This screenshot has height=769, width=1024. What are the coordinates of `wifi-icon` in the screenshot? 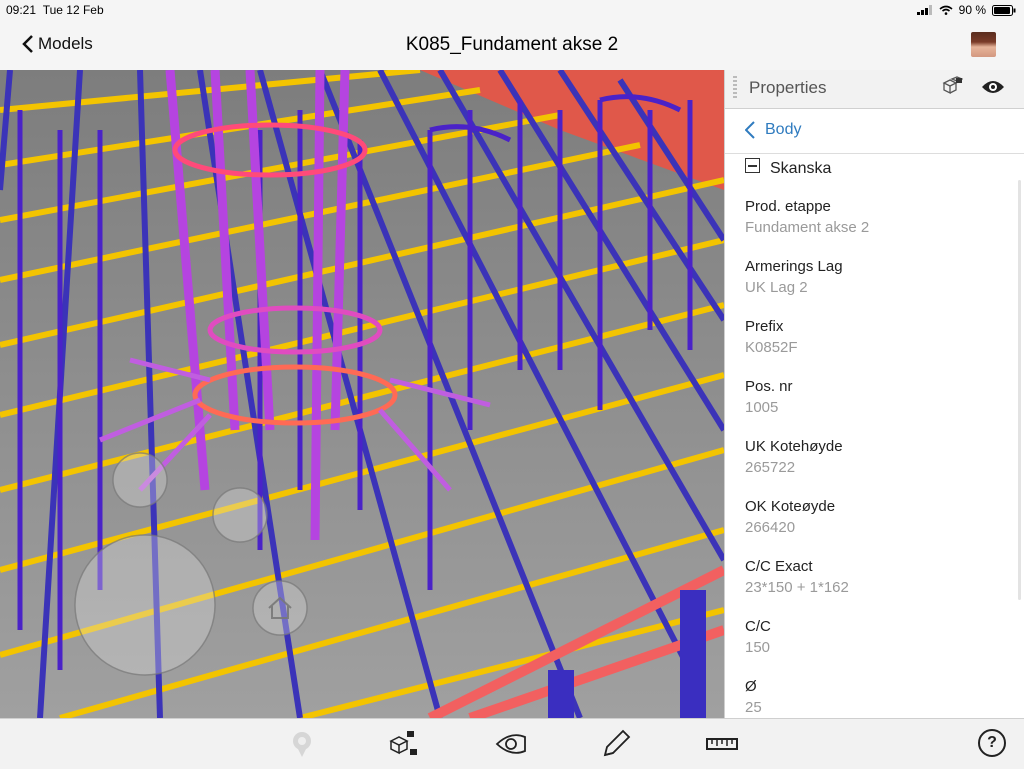 It's located at (946, 10).